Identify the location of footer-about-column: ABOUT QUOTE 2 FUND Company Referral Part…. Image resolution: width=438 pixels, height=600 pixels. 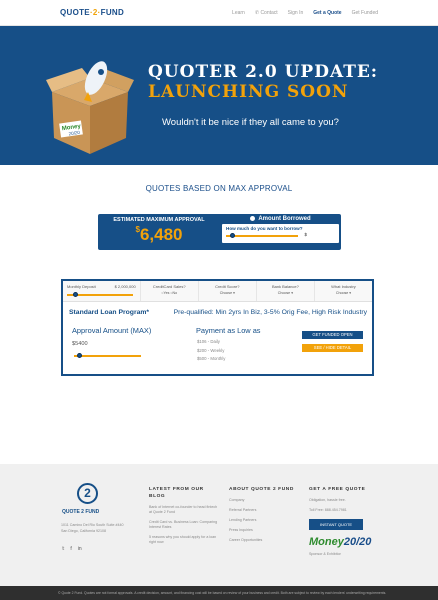
(264, 514).